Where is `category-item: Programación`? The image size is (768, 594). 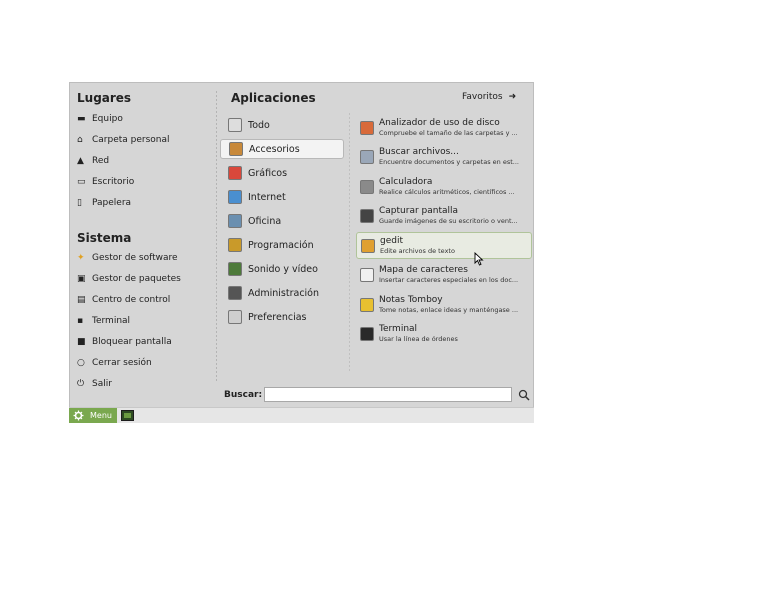
category-item: Programación is located at coordinates (282, 245).